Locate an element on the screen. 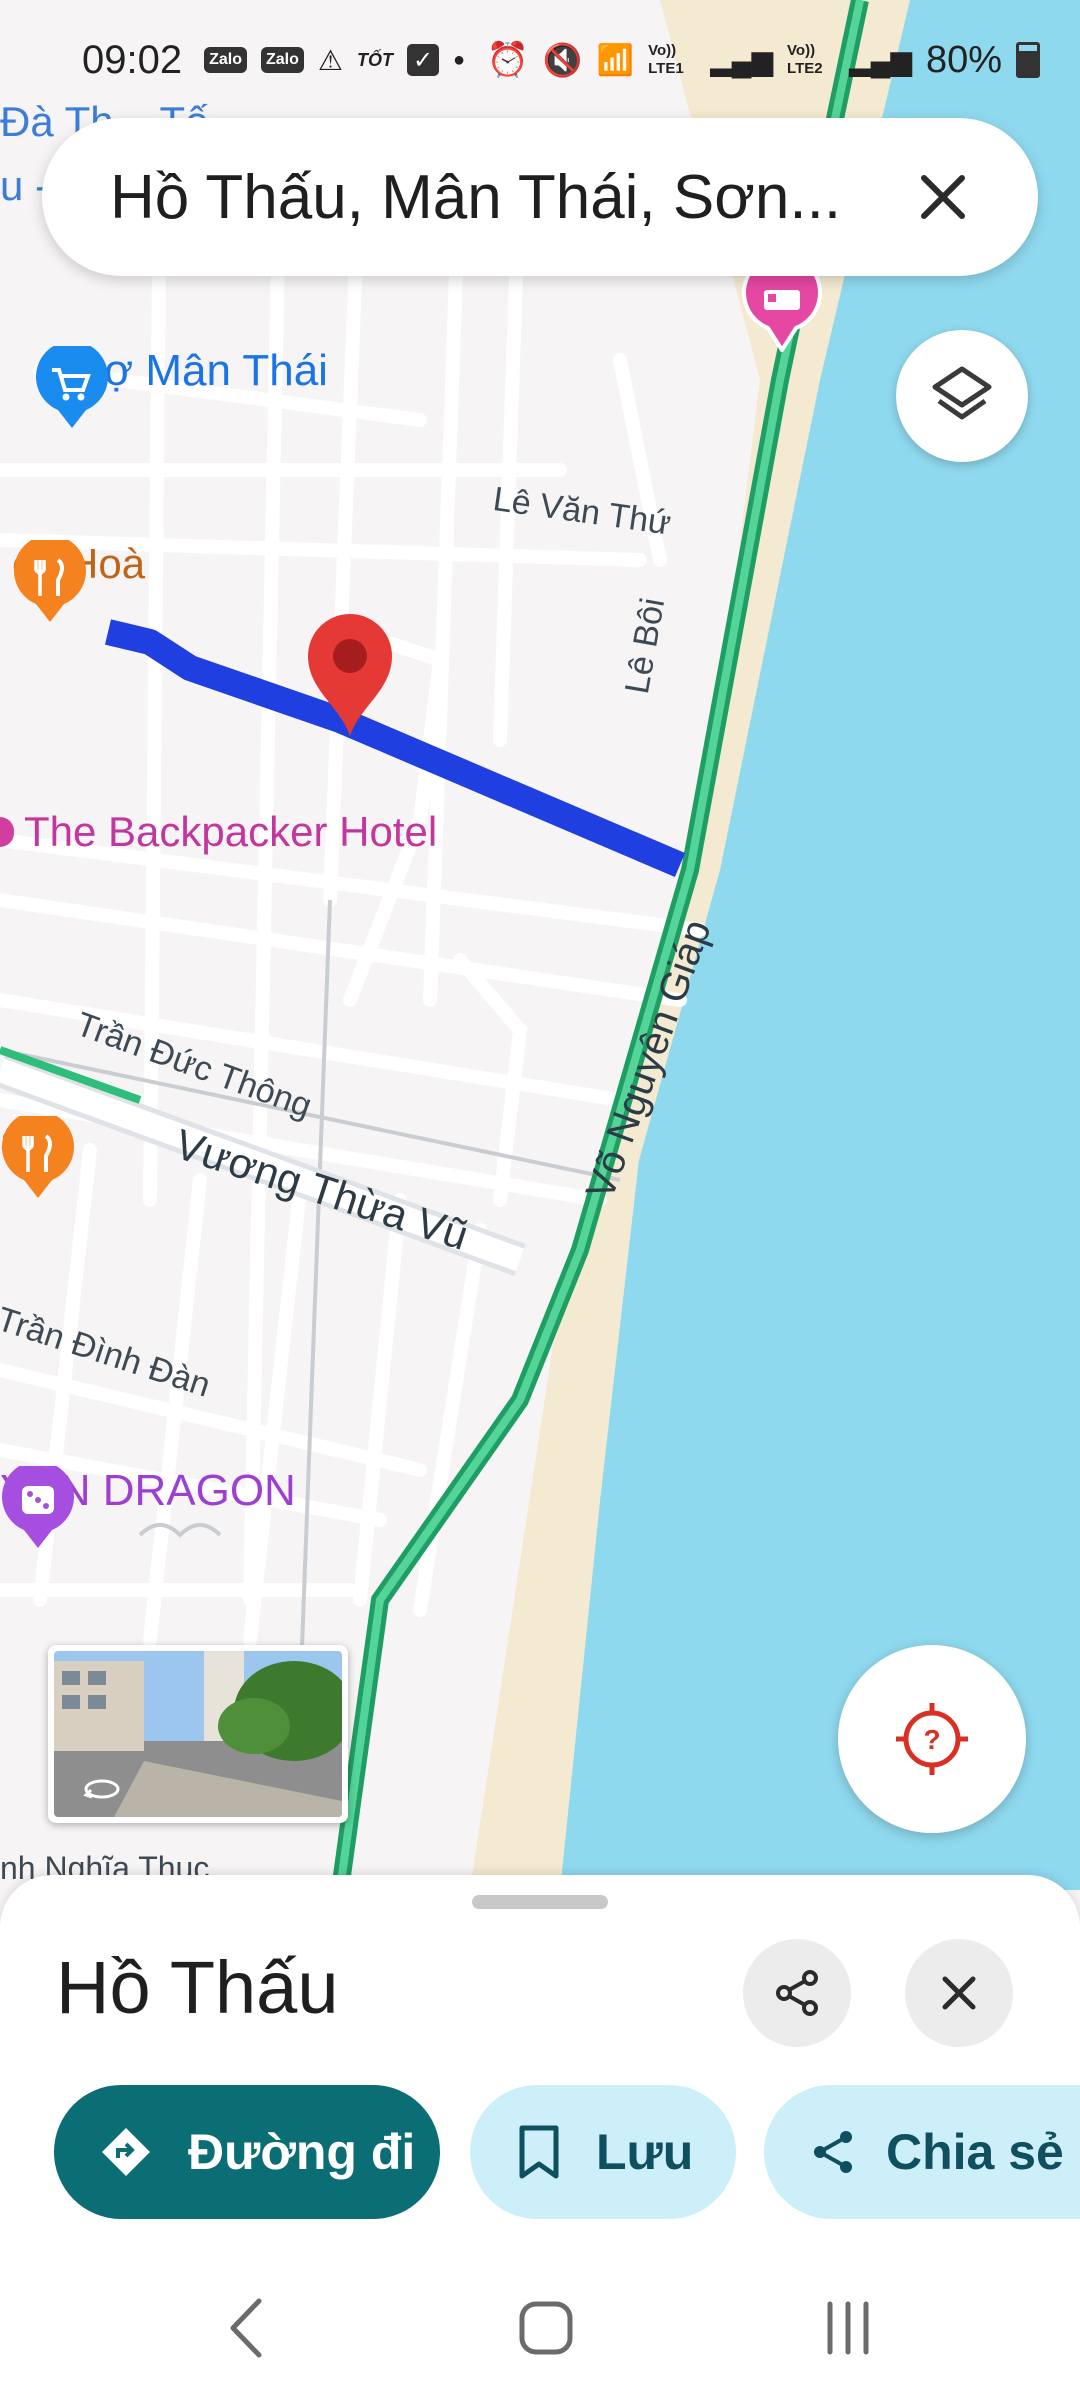 The height and width of the screenshot is (2400, 1080). directions-button: Đường đi is located at coordinates (247, 2152).